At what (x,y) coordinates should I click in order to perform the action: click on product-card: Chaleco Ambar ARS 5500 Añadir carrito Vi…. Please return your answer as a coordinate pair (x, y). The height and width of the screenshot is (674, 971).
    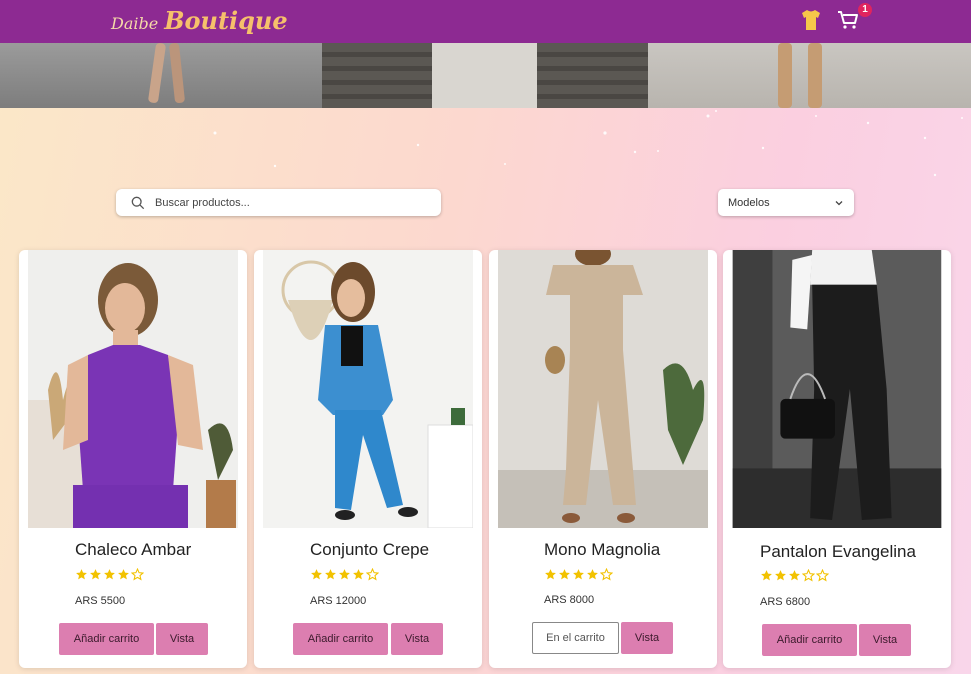
    Looking at the image, I should click on (133, 459).